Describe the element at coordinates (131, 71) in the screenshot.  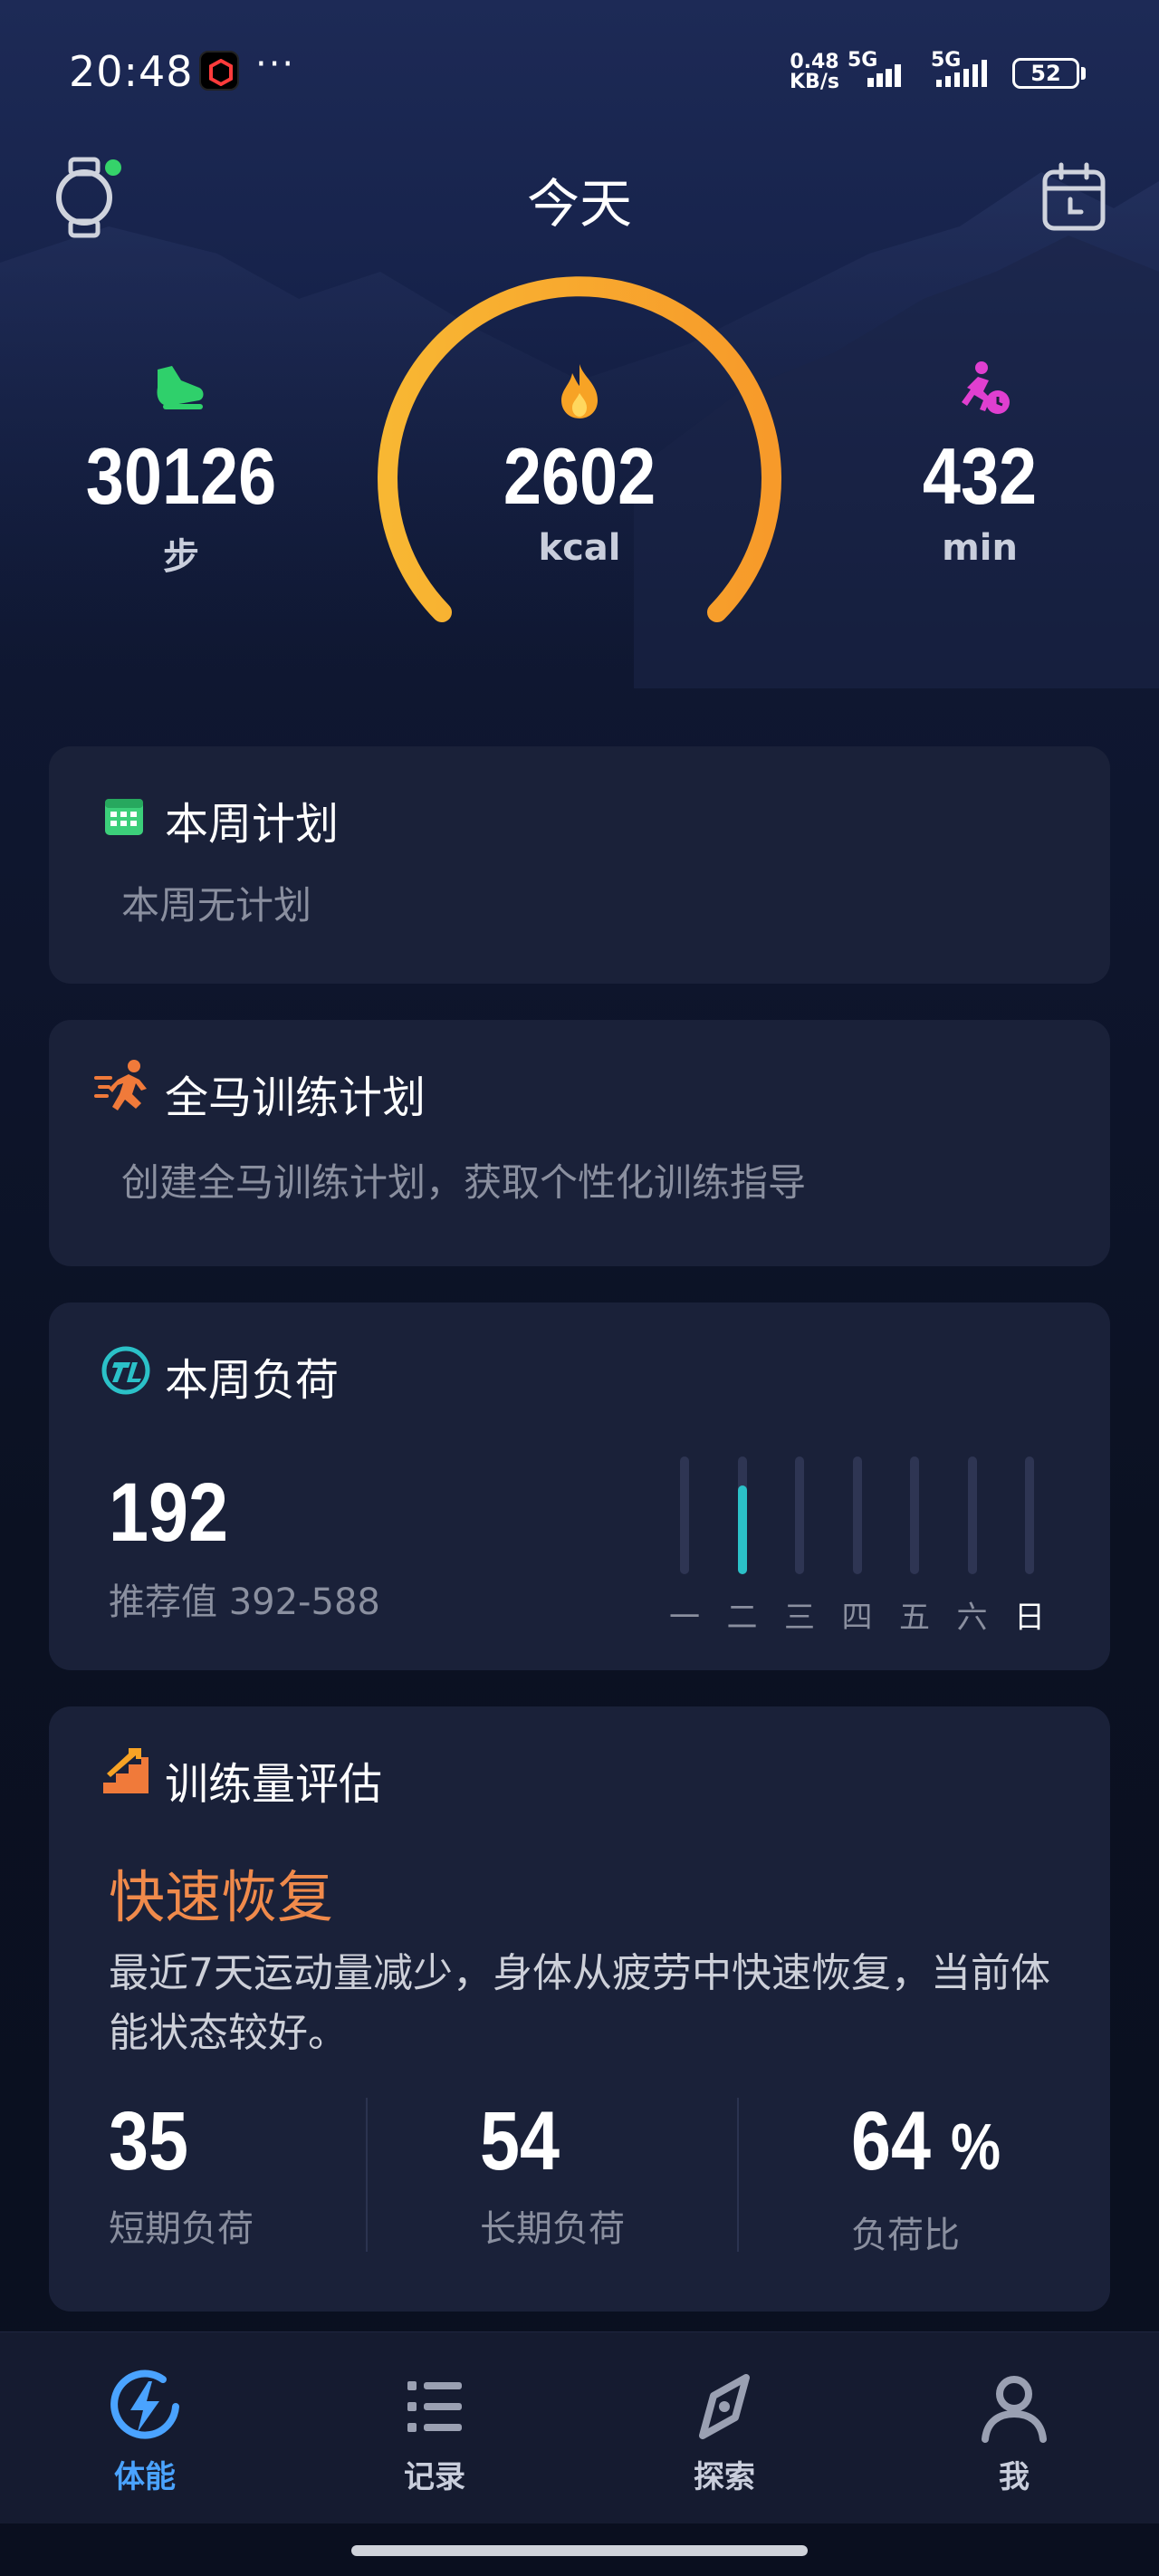
I see `status-time: 20:48` at that location.